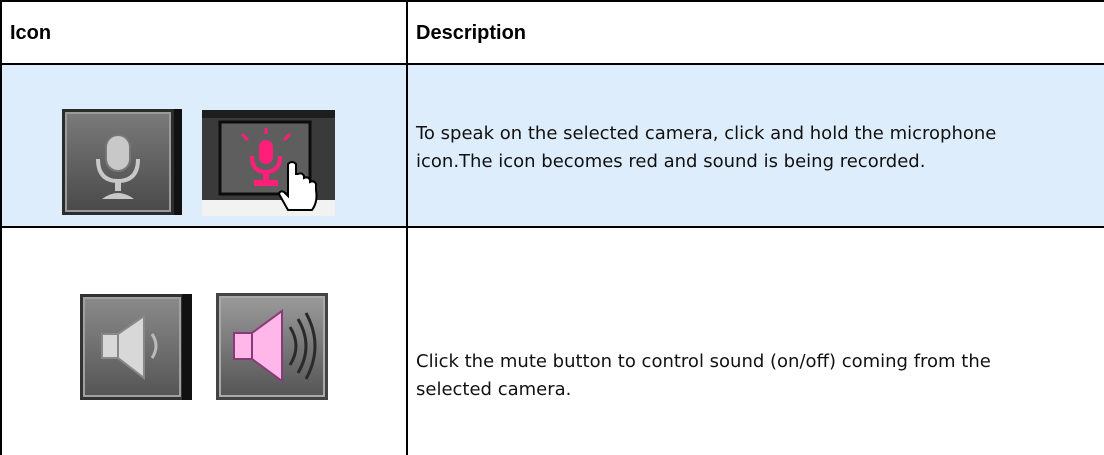 The height and width of the screenshot is (455, 1104). Describe the element at coordinates (471, 33) in the screenshot. I see `header-description: Description` at that location.